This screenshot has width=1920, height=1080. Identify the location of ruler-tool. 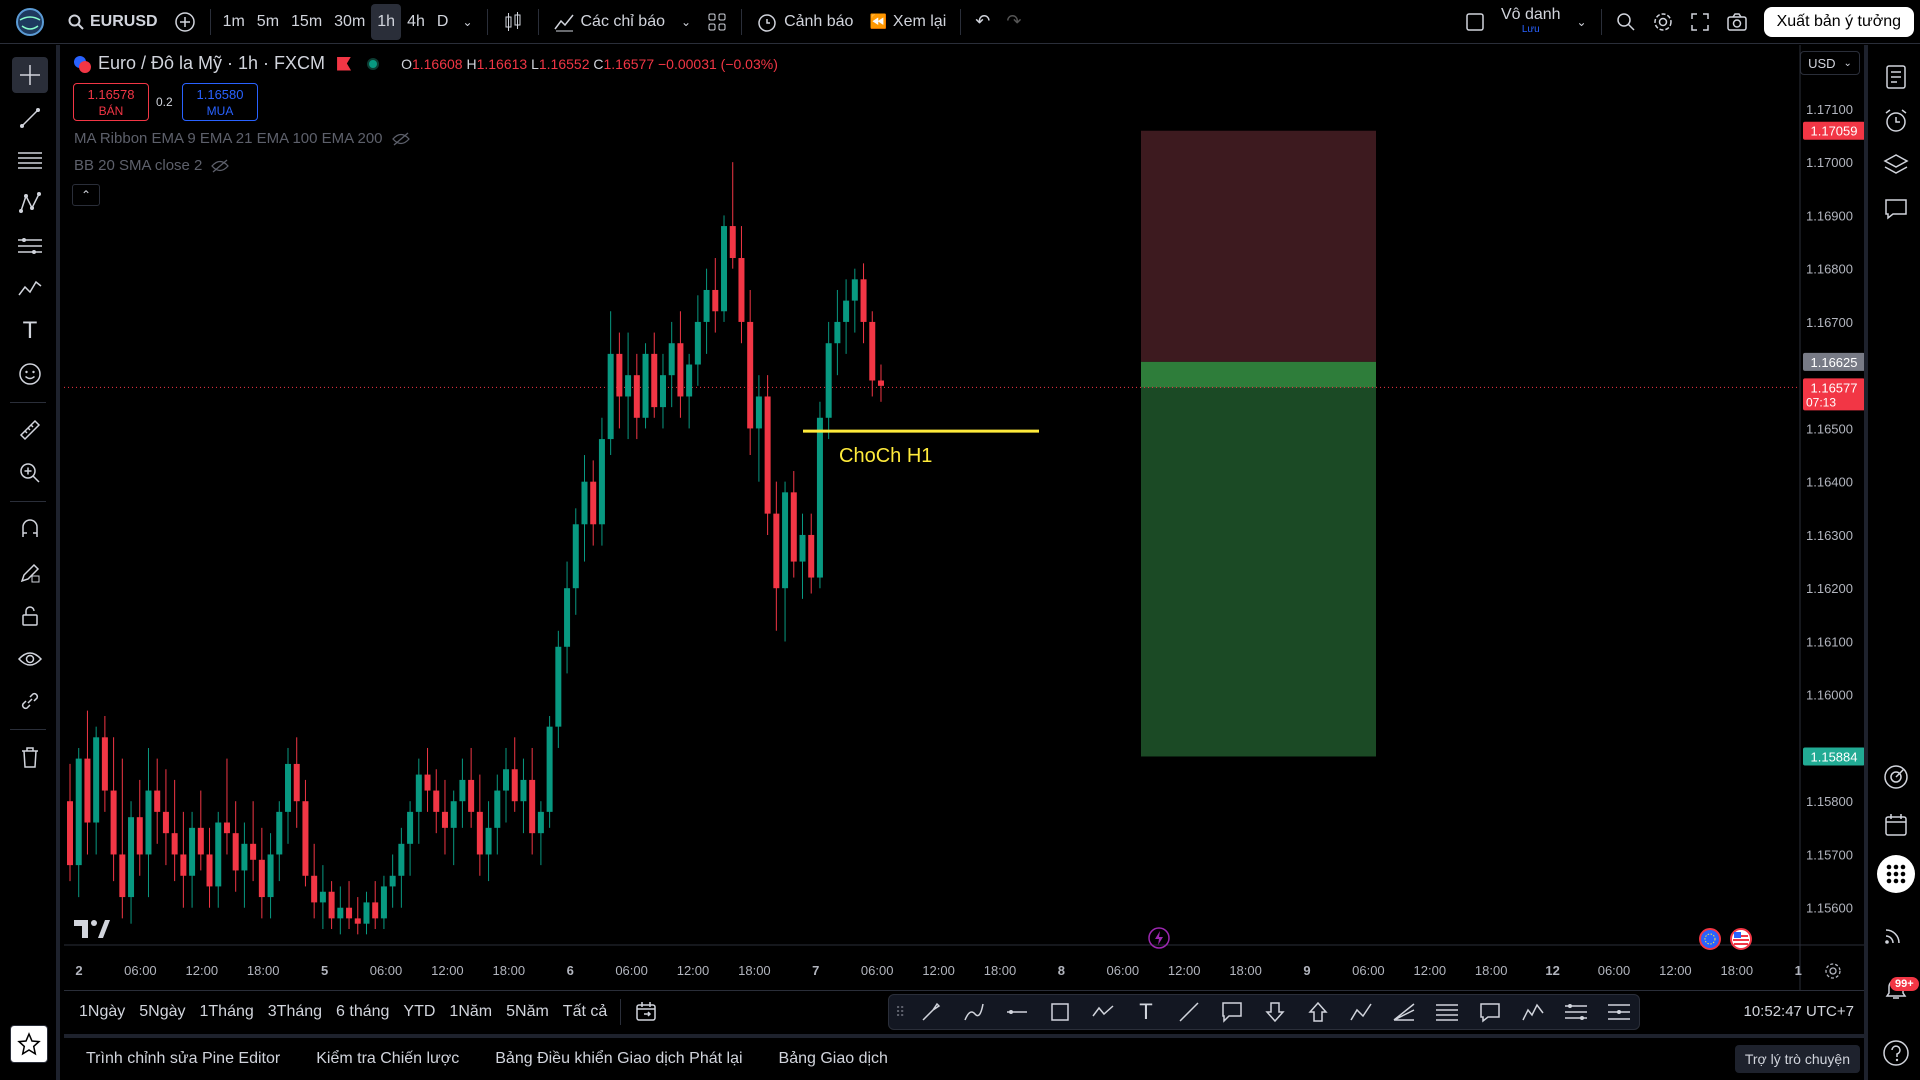
(30, 430).